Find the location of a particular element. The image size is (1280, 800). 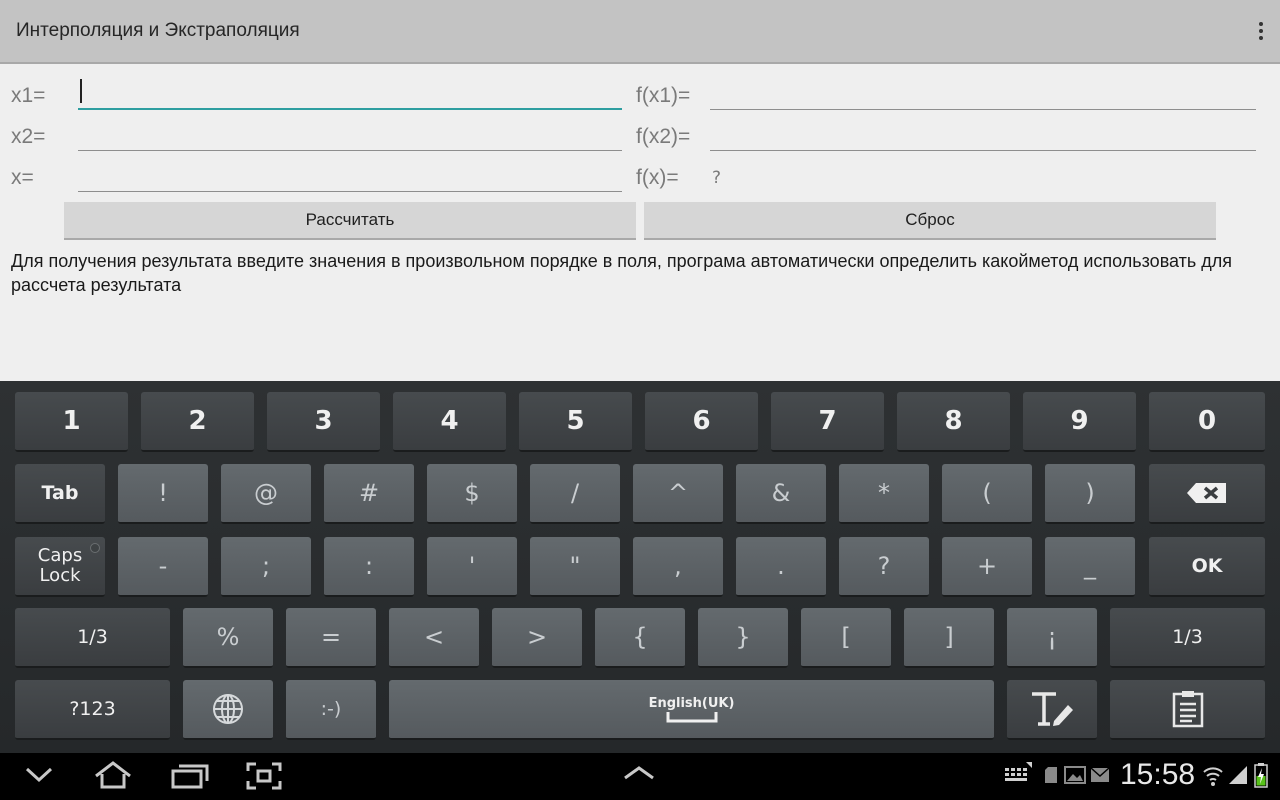

globe-icon is located at coordinates (228, 709).